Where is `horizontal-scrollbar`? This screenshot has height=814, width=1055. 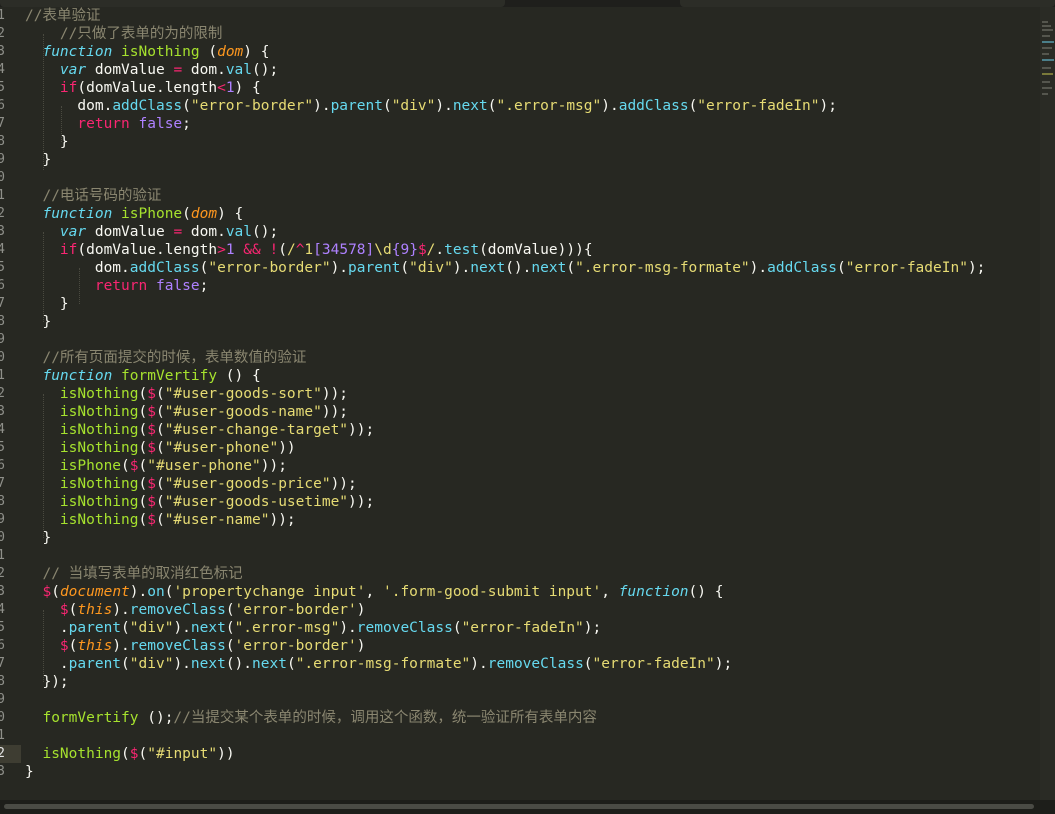 horizontal-scrollbar is located at coordinates (527, 807).